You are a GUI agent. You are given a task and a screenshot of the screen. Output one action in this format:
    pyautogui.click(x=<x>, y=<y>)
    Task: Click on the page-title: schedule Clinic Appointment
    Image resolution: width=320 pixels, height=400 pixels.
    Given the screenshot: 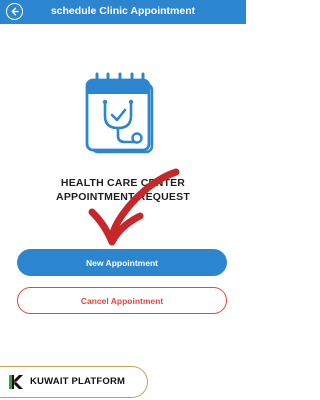 What is the action you would take?
    pyautogui.click(x=123, y=11)
    